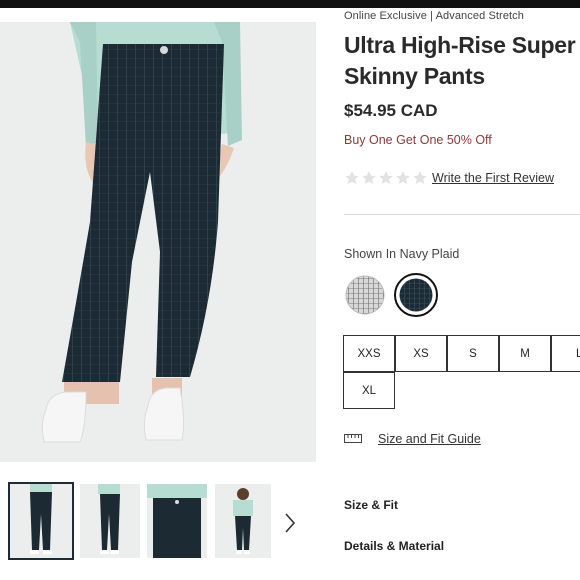 This screenshot has height=580, width=580. Describe the element at coordinates (290, 4) in the screenshot. I see `top-bar` at that location.